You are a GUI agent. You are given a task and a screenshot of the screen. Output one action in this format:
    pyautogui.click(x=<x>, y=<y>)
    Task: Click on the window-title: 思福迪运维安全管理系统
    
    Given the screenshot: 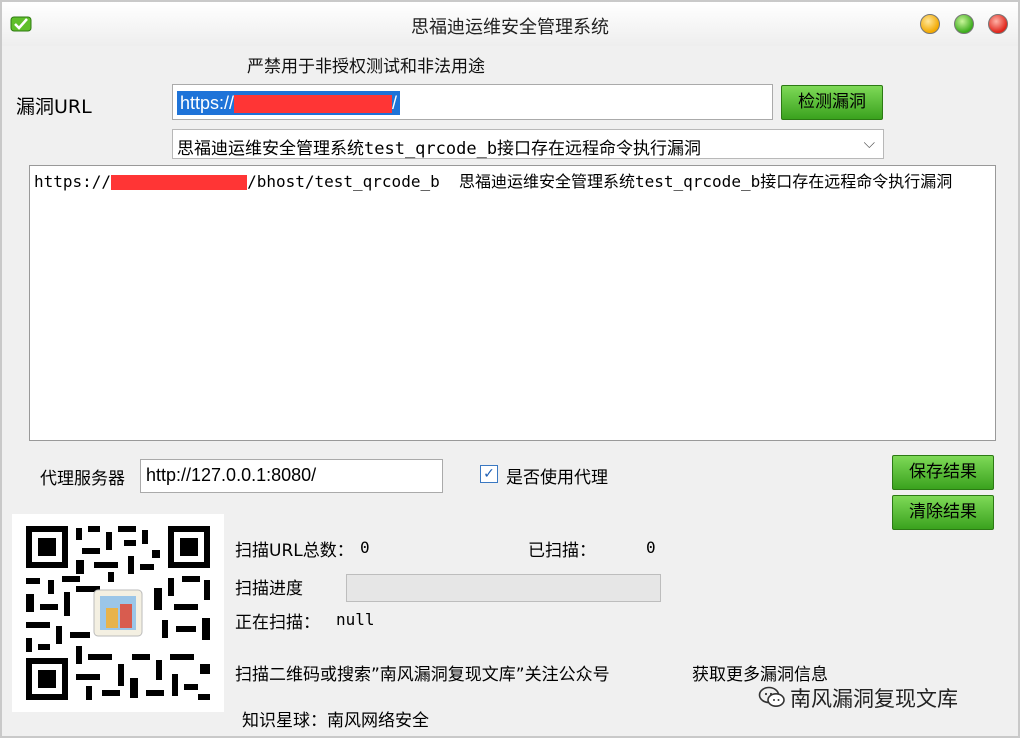 What is the action you would take?
    pyautogui.click(x=510, y=27)
    